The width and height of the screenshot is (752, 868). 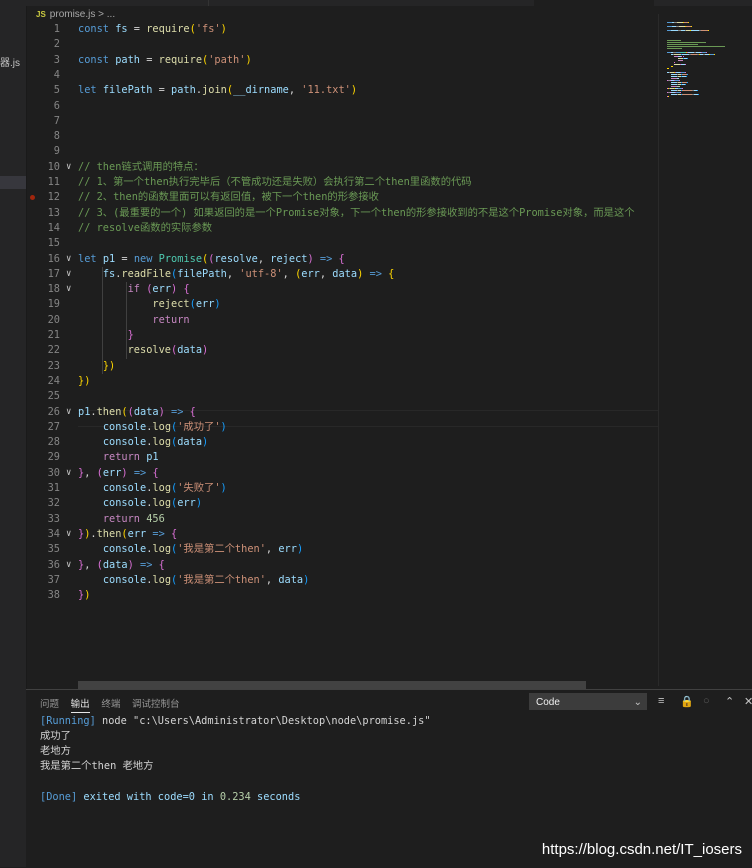 What do you see at coordinates (342, 549) in the screenshot?
I see `code-line: 35 console.log('我是第二个then', err)` at bounding box center [342, 549].